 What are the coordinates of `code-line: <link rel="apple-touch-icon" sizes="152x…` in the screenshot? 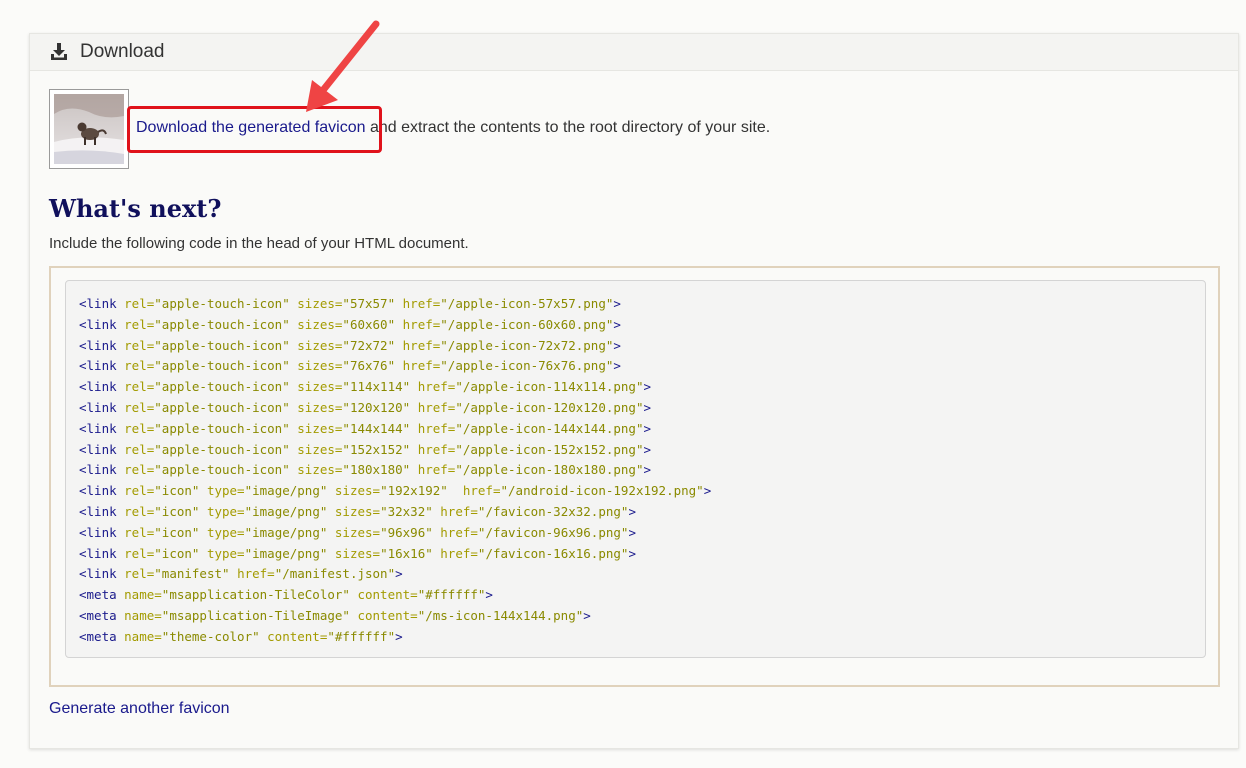 It's located at (642, 450).